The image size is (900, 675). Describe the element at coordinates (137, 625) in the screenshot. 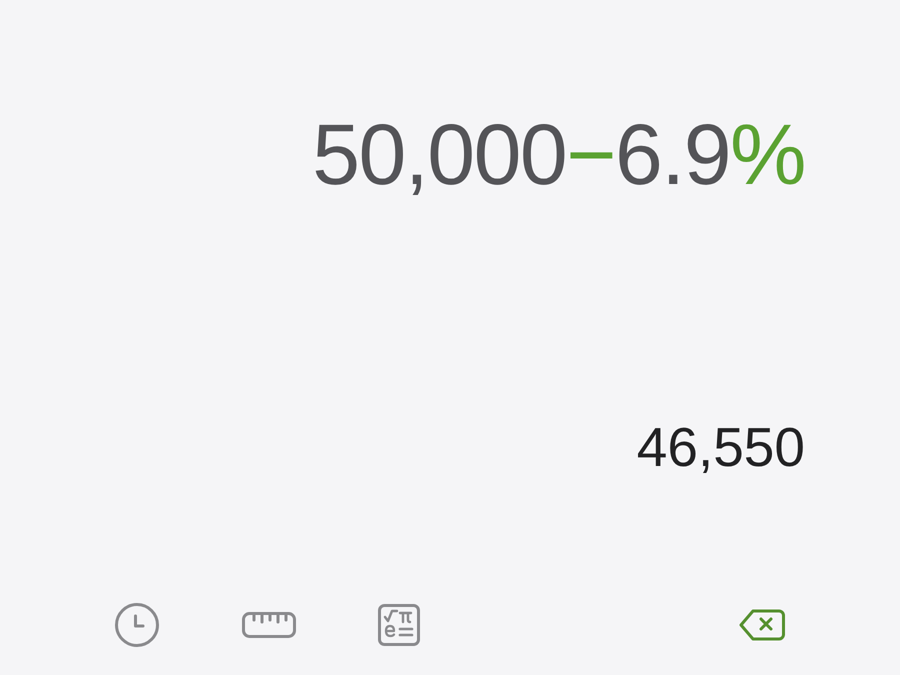

I see `clock-icon` at that location.